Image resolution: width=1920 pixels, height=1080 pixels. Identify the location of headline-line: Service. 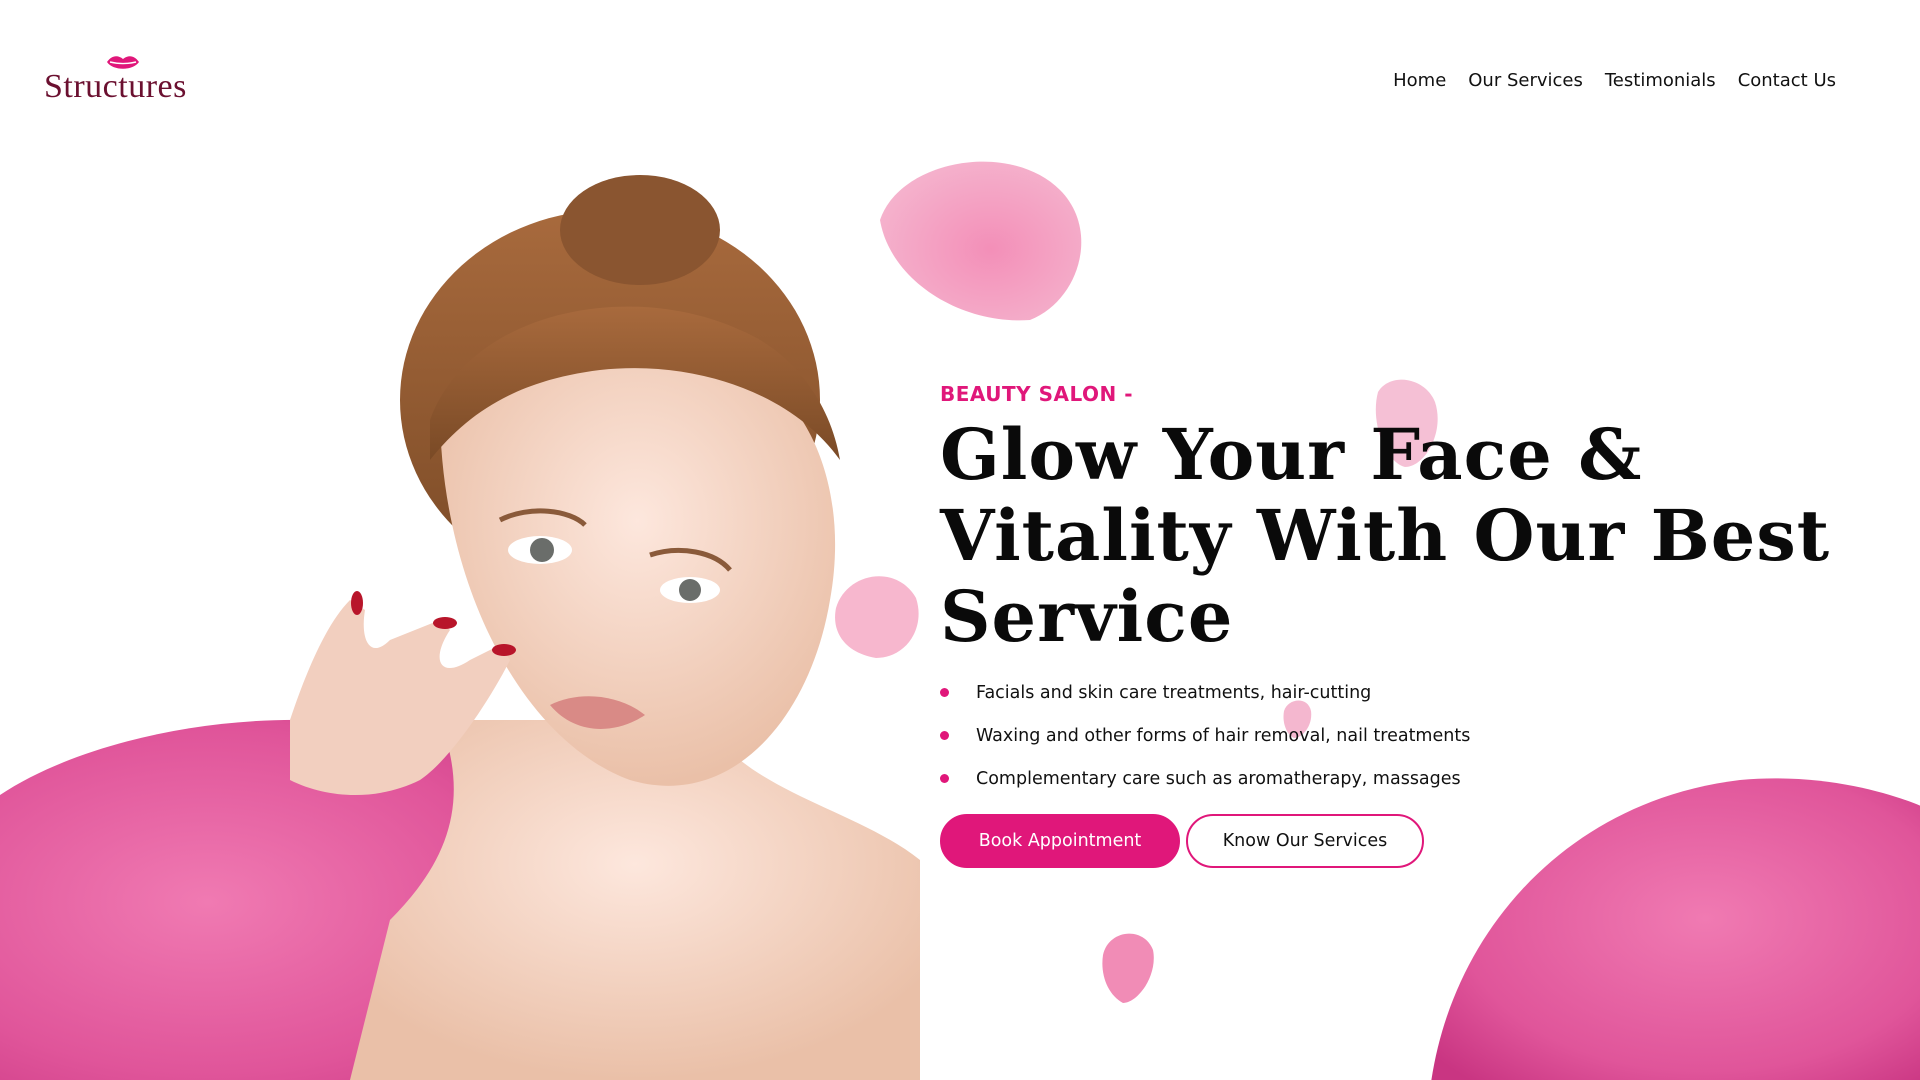
(1087, 616).